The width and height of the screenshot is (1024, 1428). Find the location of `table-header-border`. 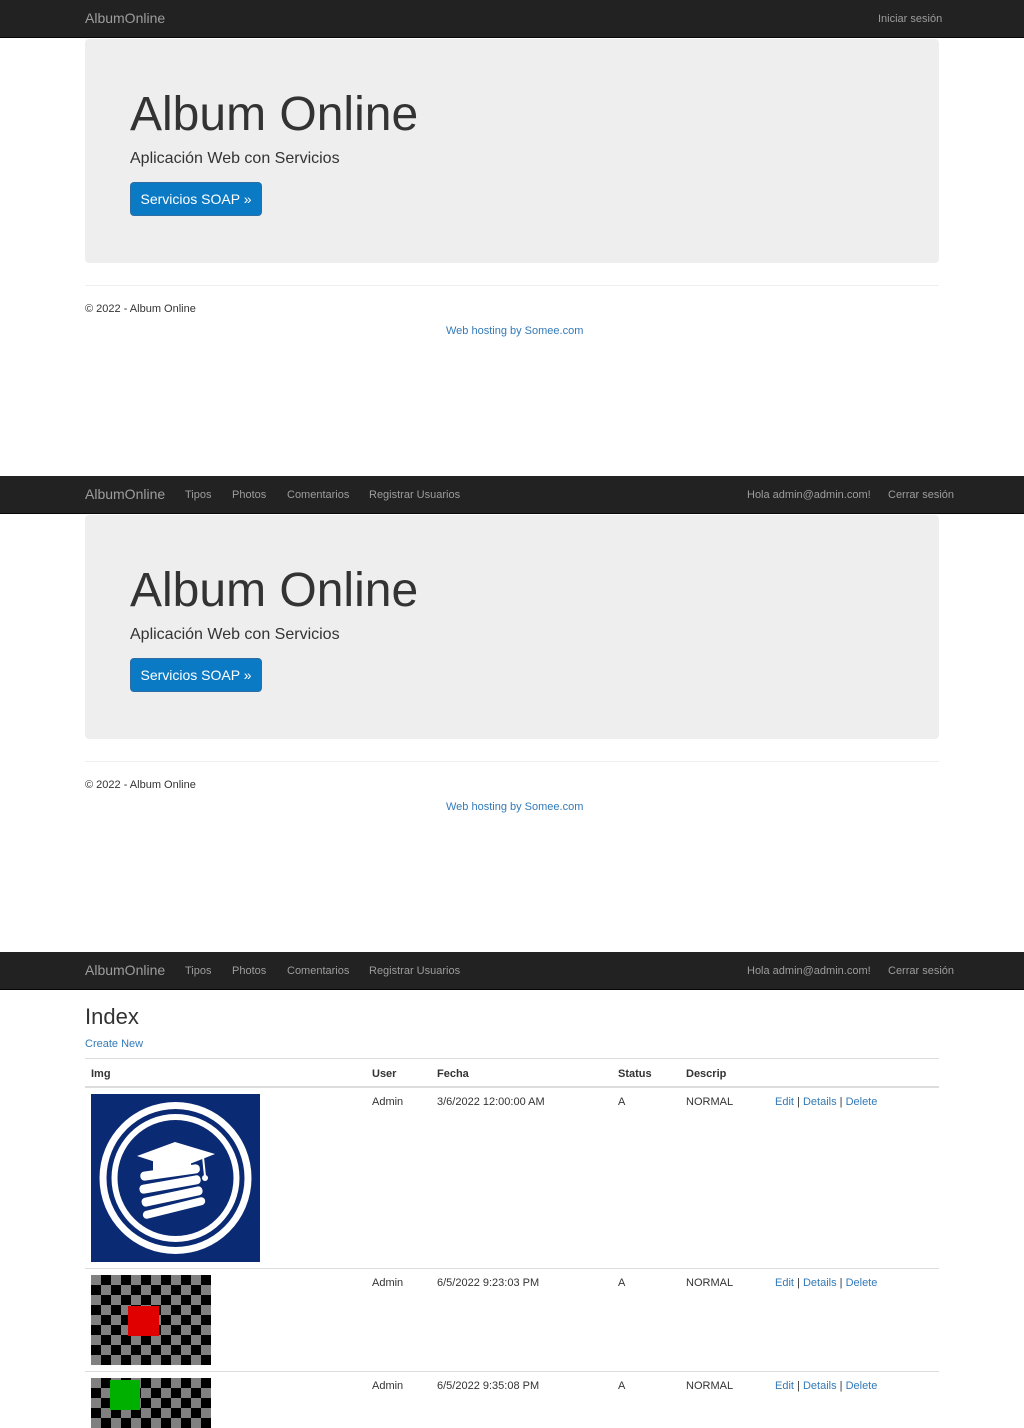

table-header-border is located at coordinates (512, 1087).